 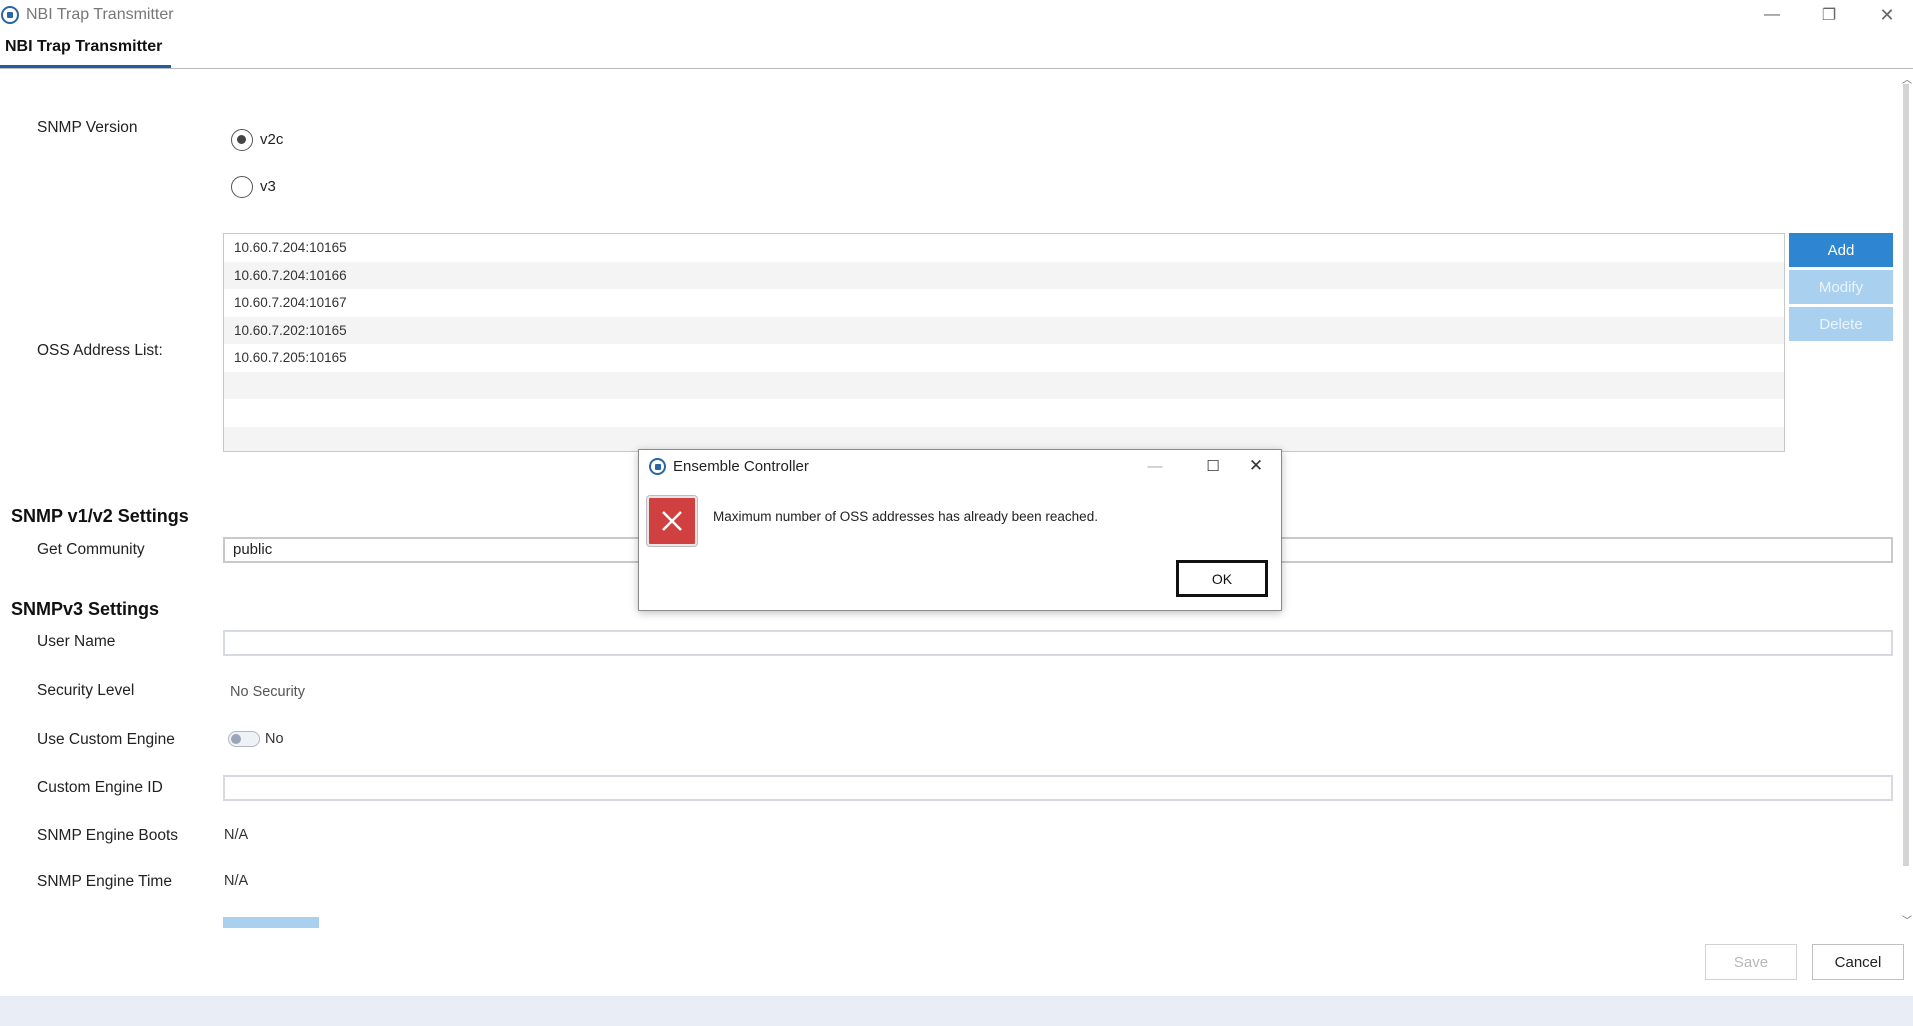 I want to click on delete-button: Delete, so click(x=1841, y=324).